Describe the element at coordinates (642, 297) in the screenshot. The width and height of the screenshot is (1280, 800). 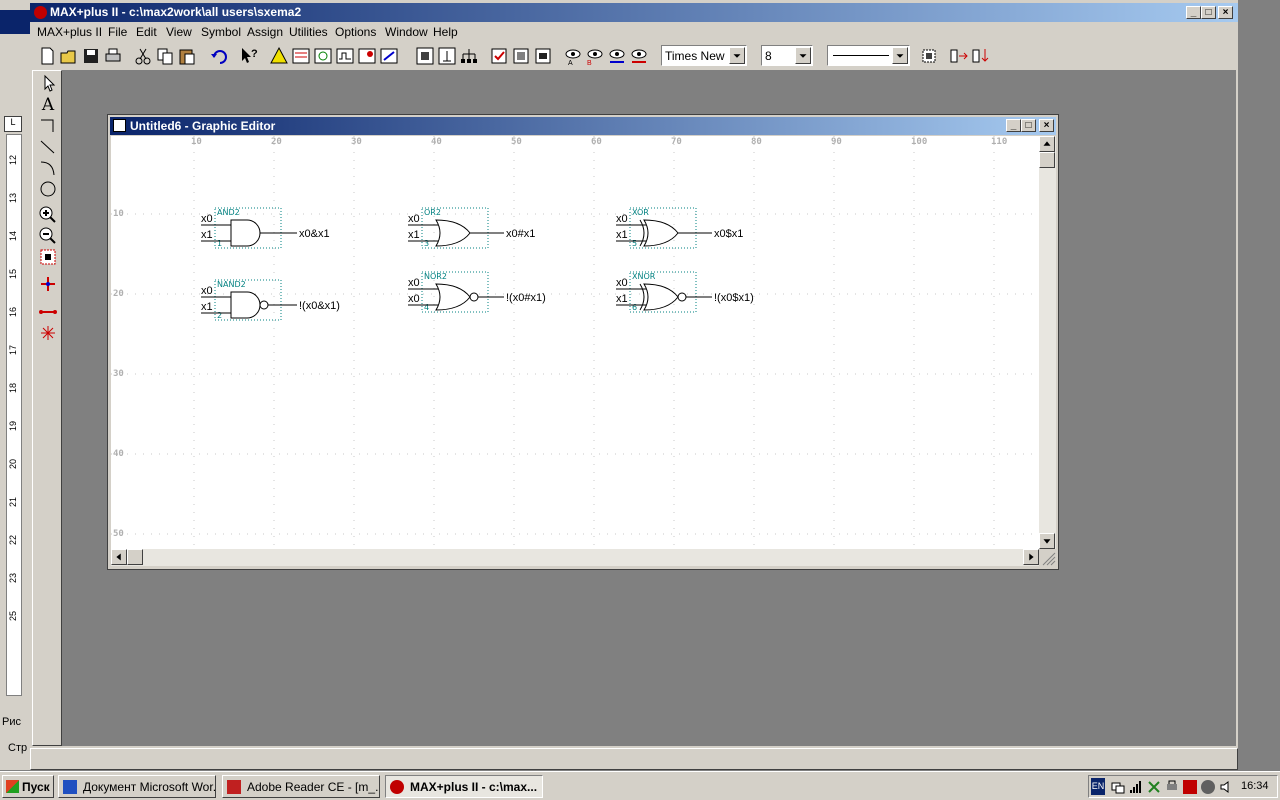
I see `xor-extra-arc` at that location.